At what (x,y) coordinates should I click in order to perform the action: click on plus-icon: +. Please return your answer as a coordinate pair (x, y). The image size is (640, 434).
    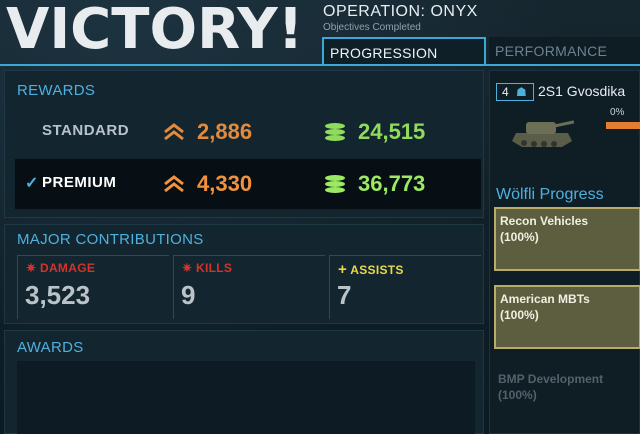
    Looking at the image, I should click on (343, 269).